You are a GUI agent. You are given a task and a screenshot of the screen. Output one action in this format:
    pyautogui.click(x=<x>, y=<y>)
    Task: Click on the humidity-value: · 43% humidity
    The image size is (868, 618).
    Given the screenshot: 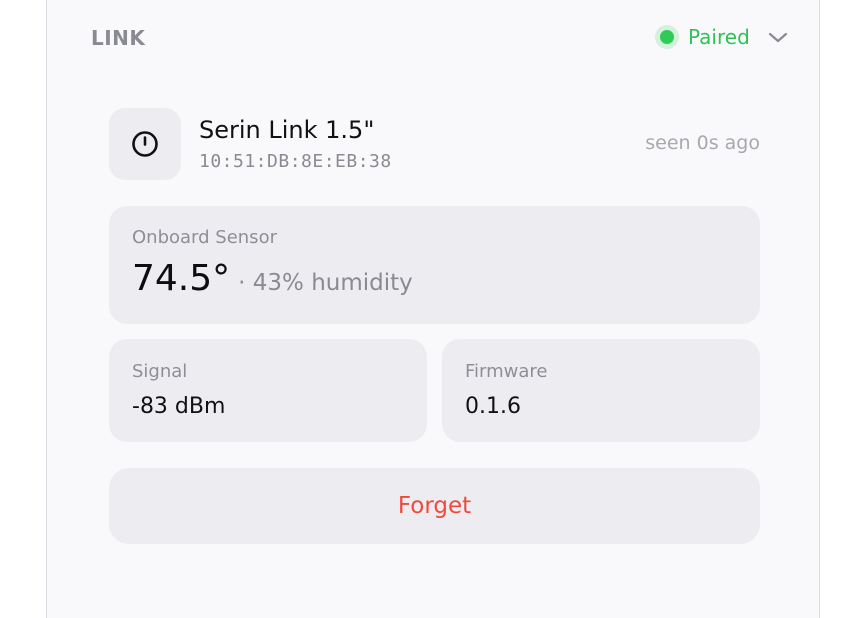 What is the action you would take?
    pyautogui.click(x=325, y=283)
    